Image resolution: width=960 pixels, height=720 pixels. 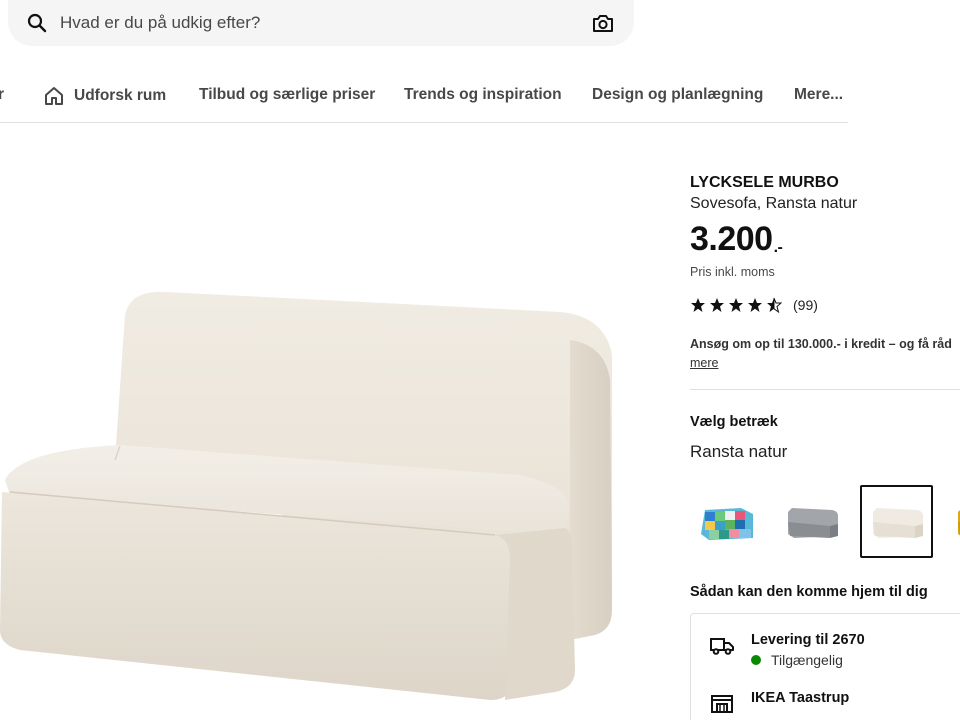 I want to click on rating: (99), so click(x=754, y=305).